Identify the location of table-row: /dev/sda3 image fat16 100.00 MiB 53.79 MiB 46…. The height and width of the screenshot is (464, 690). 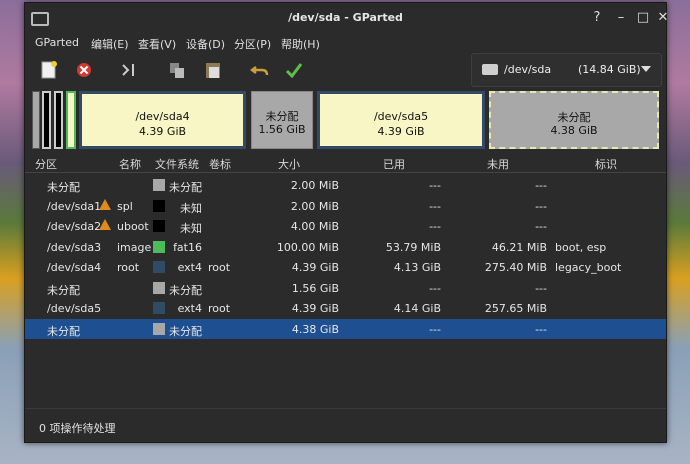
(345, 247).